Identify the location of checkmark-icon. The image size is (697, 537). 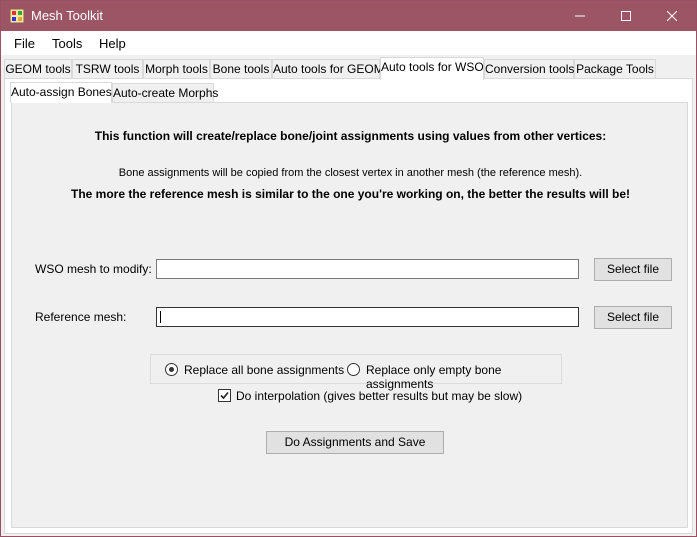
(224, 395).